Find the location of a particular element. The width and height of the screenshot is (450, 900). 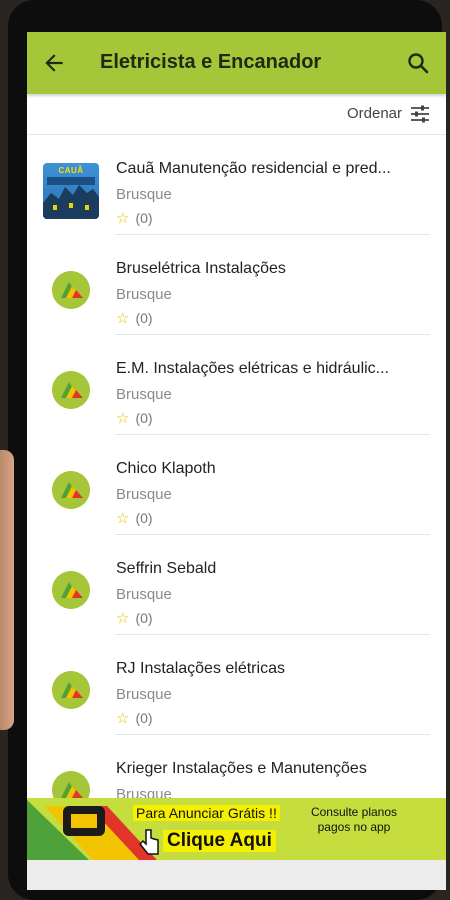

listing-name: Seffrin Sebald is located at coordinates (166, 568).